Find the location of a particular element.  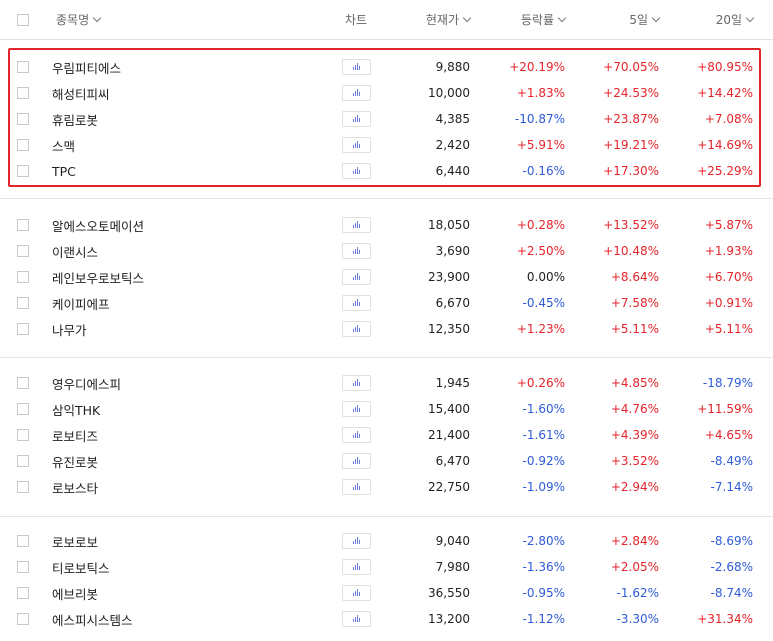

select-all-checkbox is located at coordinates (23, 20).